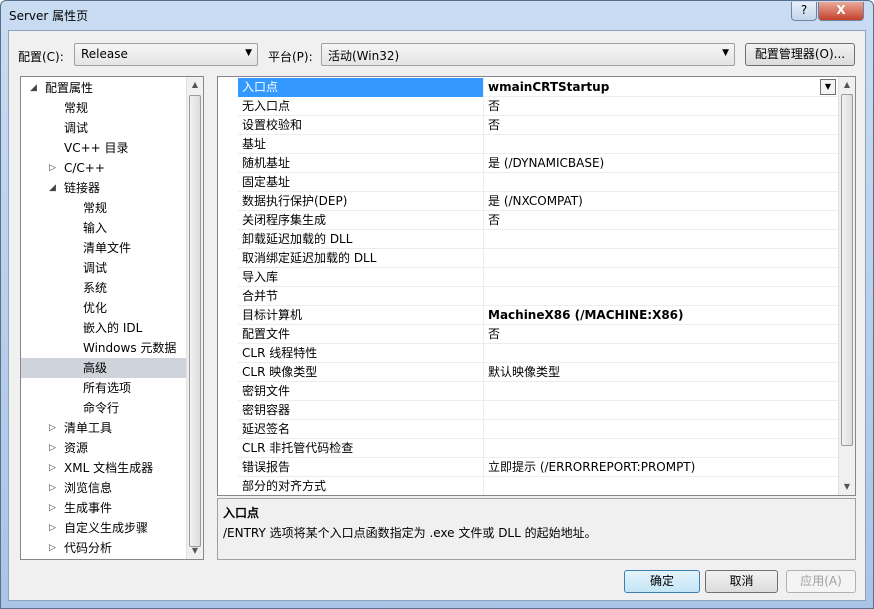  I want to click on property-row: 固定基址, so click(538, 182).